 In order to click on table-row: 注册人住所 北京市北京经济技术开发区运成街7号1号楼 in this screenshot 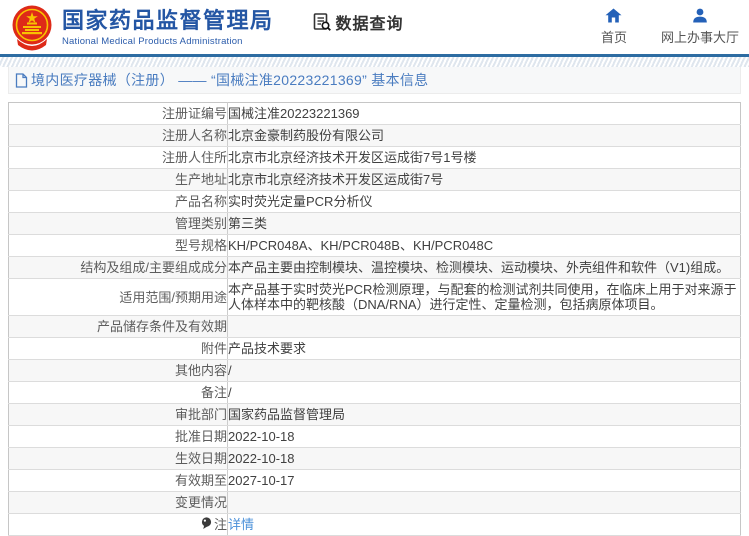, I will do `click(374, 157)`.